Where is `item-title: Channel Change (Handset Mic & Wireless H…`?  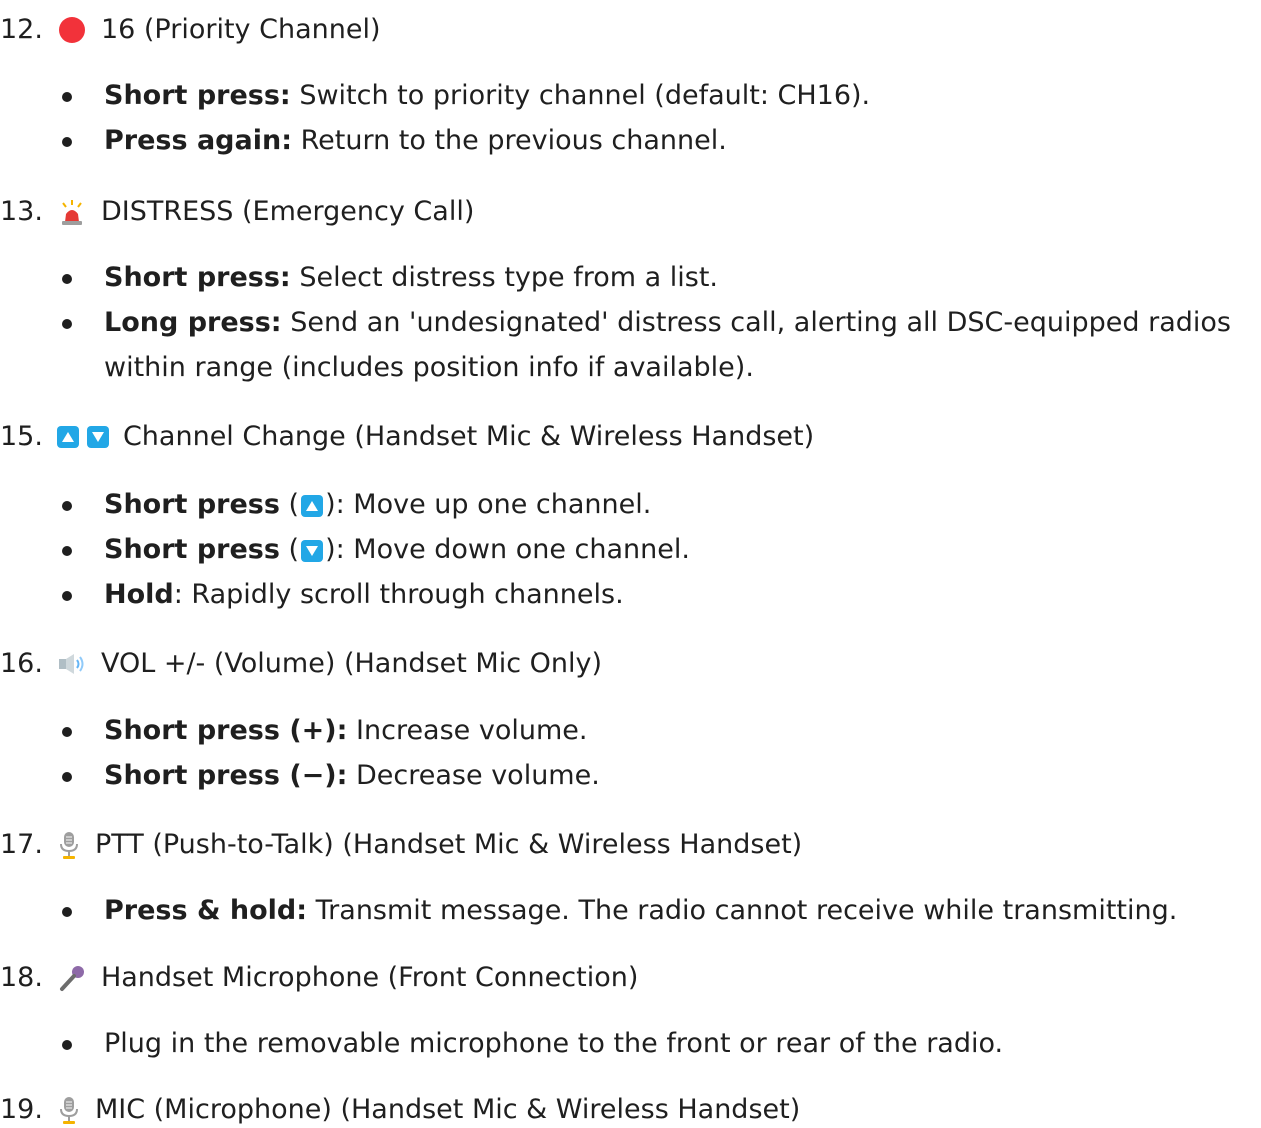
item-title: Channel Change (Handset Mic & Wireless H… is located at coordinates (468, 436).